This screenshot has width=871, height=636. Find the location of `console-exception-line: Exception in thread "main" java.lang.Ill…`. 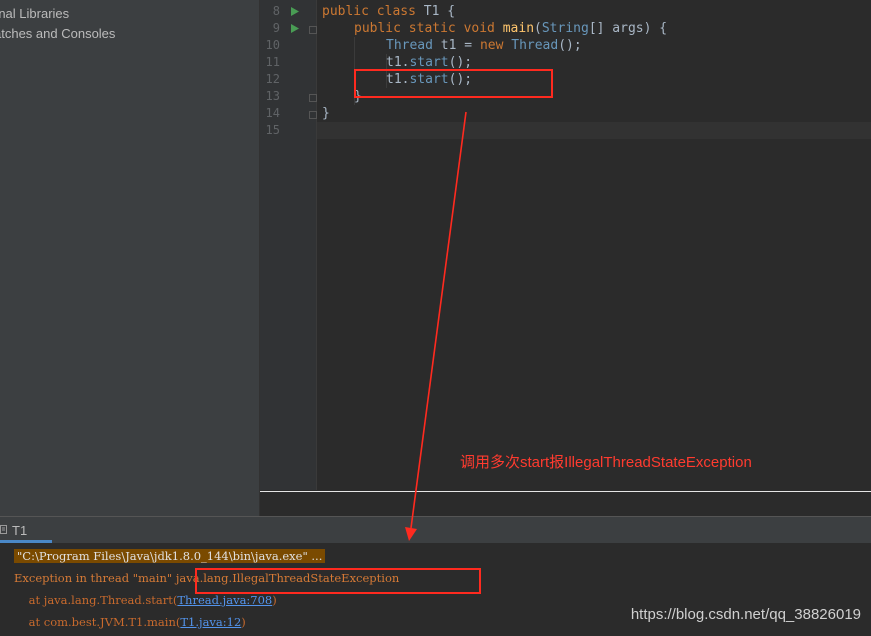

console-exception-line: Exception in thread "main" java.lang.Ill… is located at coordinates (207, 578).